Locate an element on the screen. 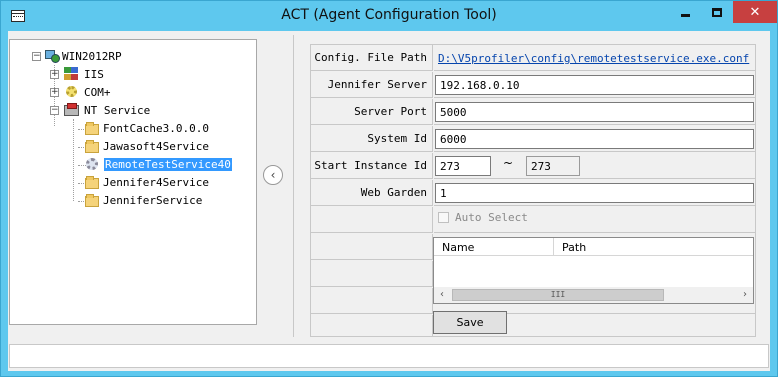  auto-select-checkbox: Auto Select is located at coordinates (483, 217).